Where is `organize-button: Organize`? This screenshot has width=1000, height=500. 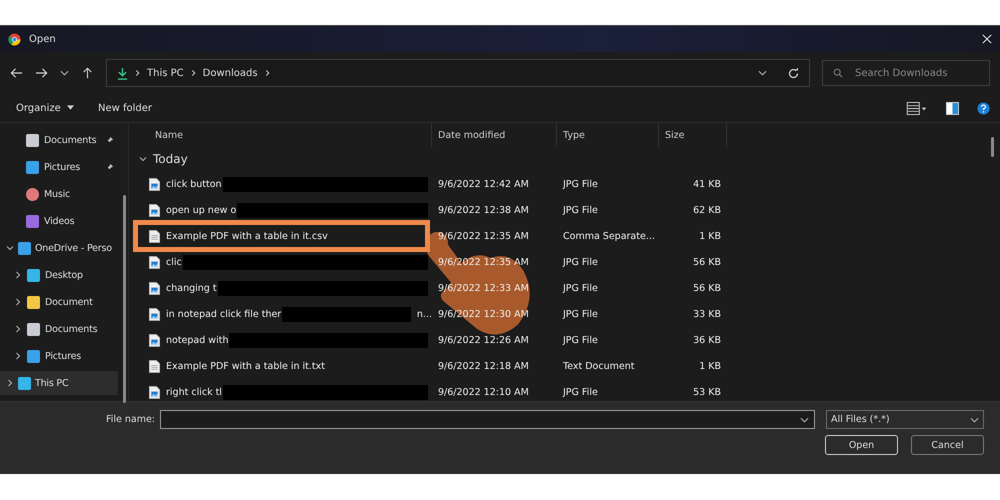 organize-button: Organize is located at coordinates (45, 108).